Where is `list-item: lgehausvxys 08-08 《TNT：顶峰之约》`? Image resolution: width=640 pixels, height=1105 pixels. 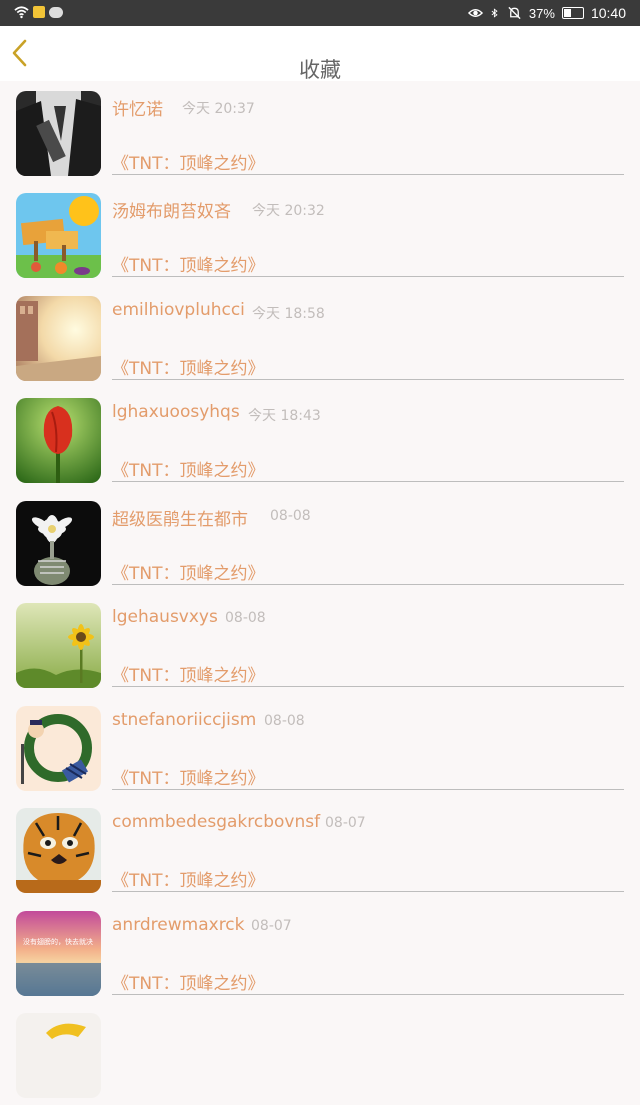
list-item: lgehausvxys 08-08 《TNT：顶峰之约》 is located at coordinates (320, 644).